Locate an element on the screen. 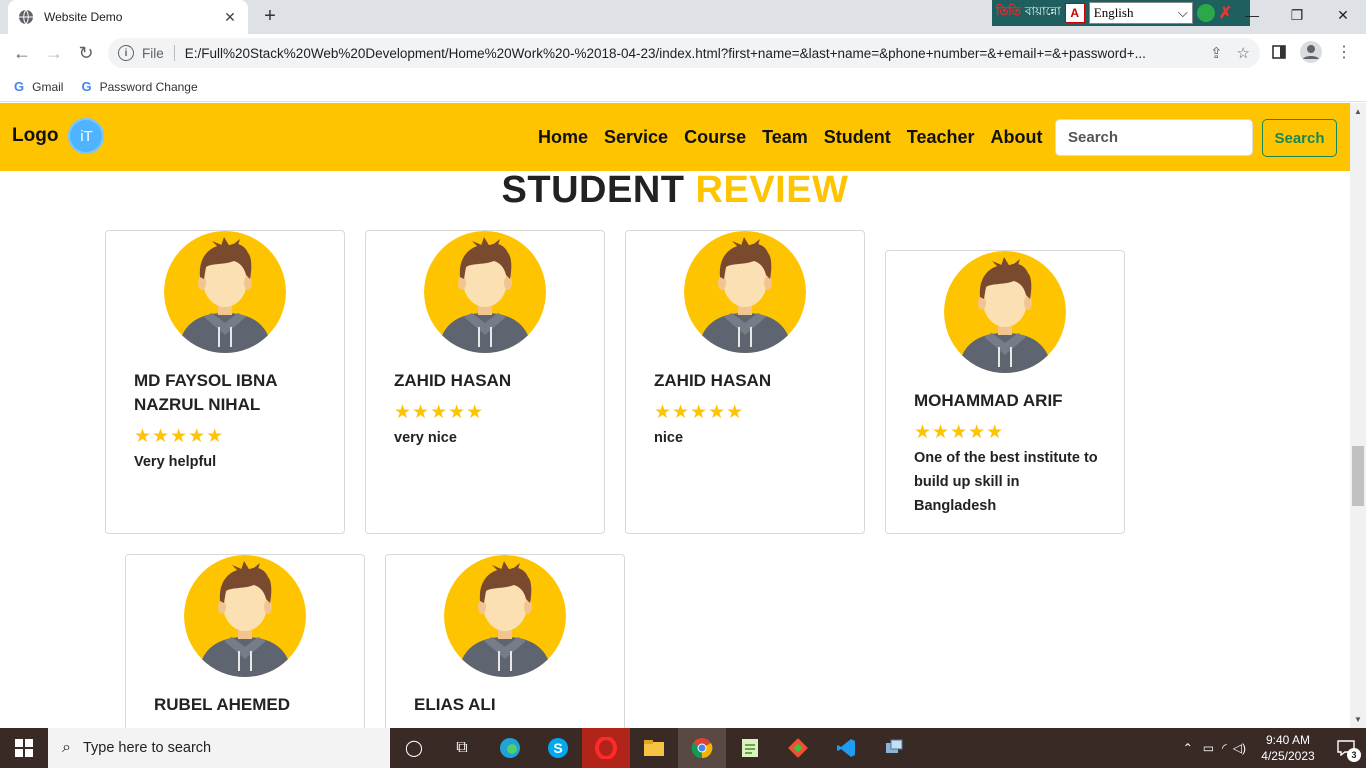 This screenshot has height=768, width=1366. notepad-icon is located at coordinates (750, 748).